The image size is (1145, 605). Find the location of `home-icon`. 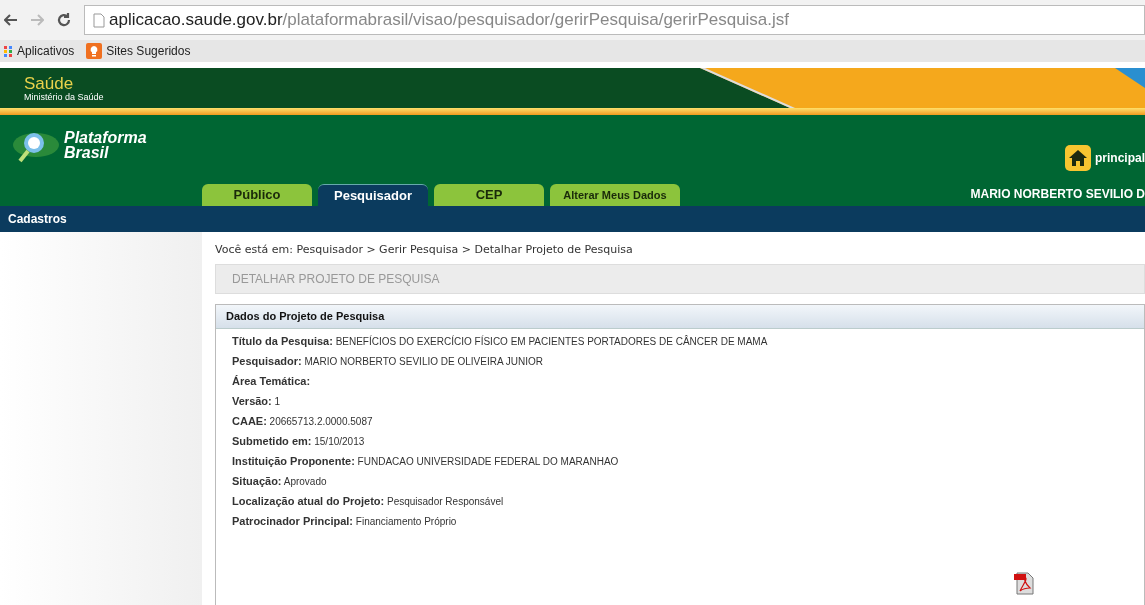

home-icon is located at coordinates (1078, 158).